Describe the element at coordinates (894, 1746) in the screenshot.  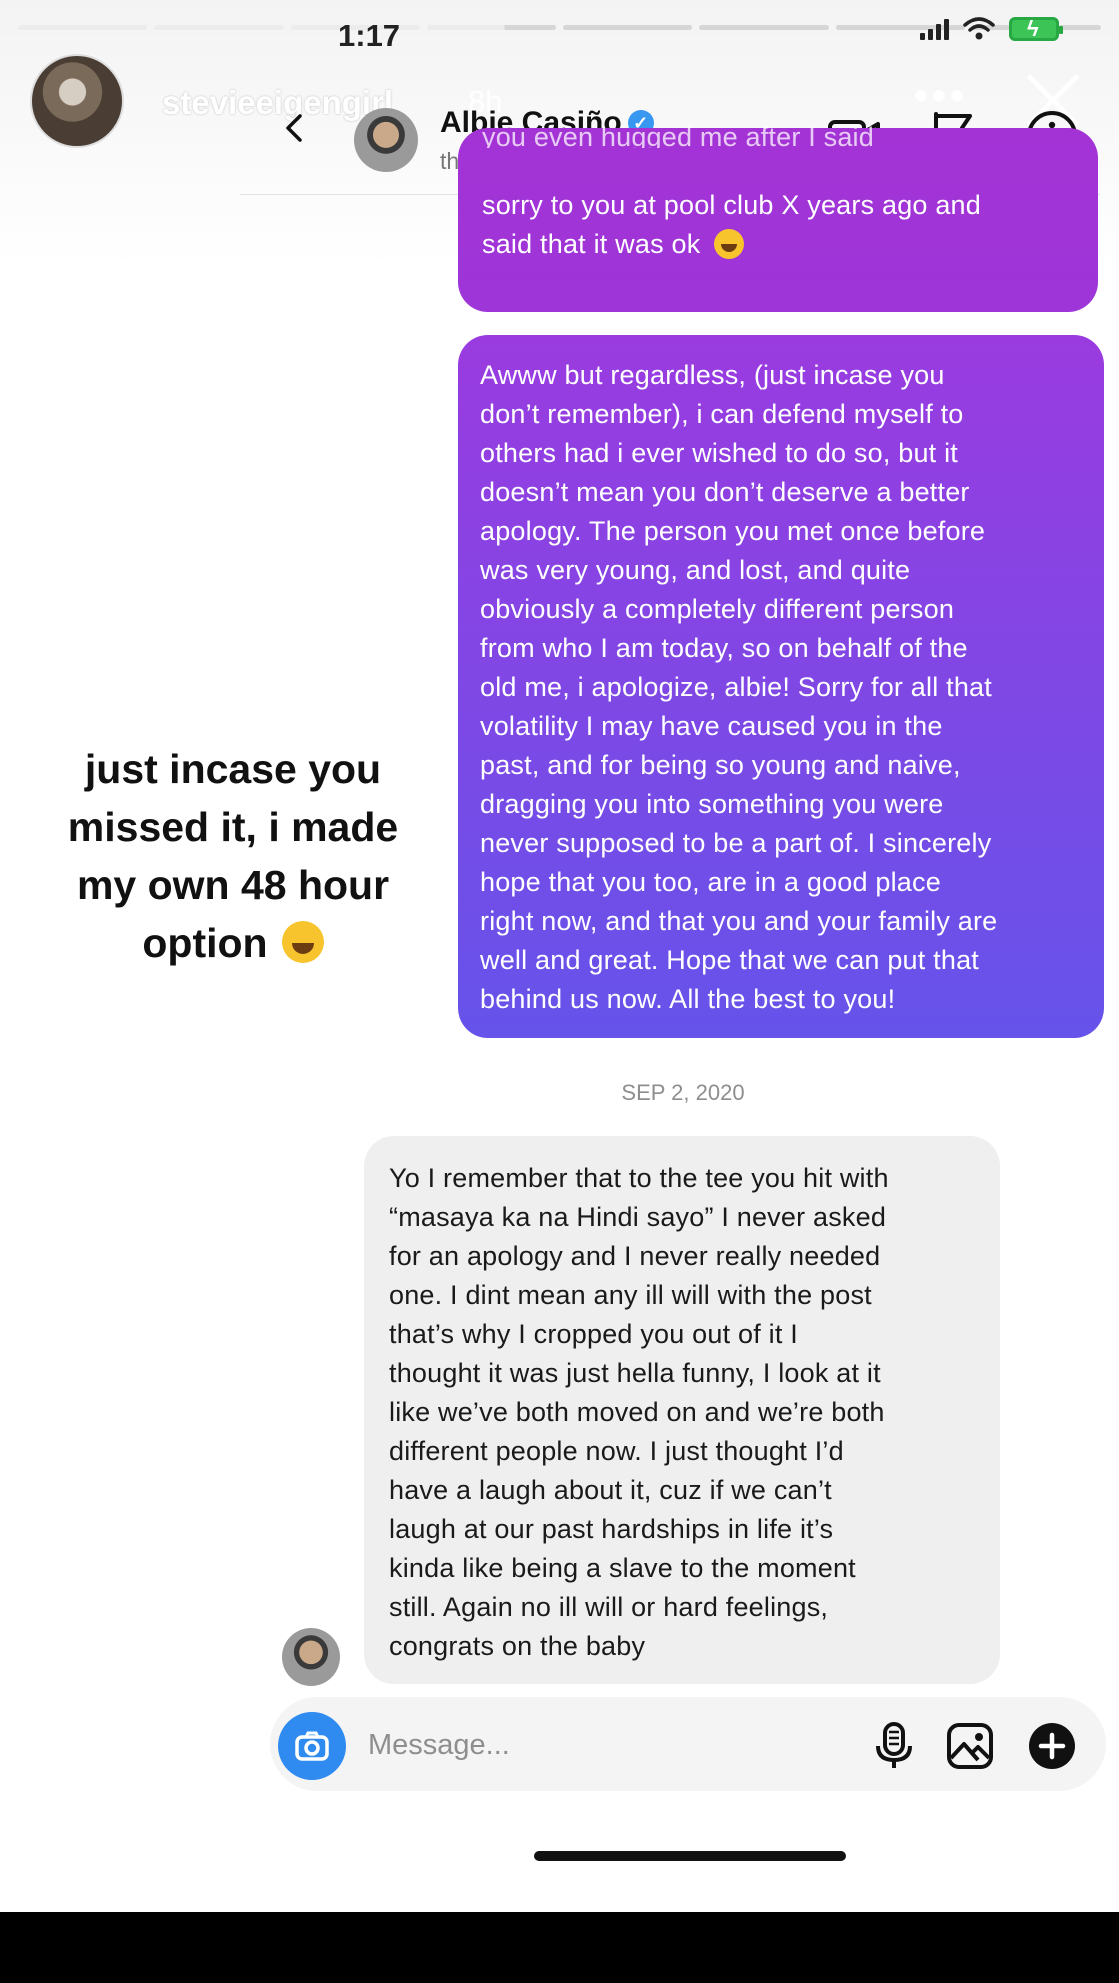
I see `microphone-icon` at that location.